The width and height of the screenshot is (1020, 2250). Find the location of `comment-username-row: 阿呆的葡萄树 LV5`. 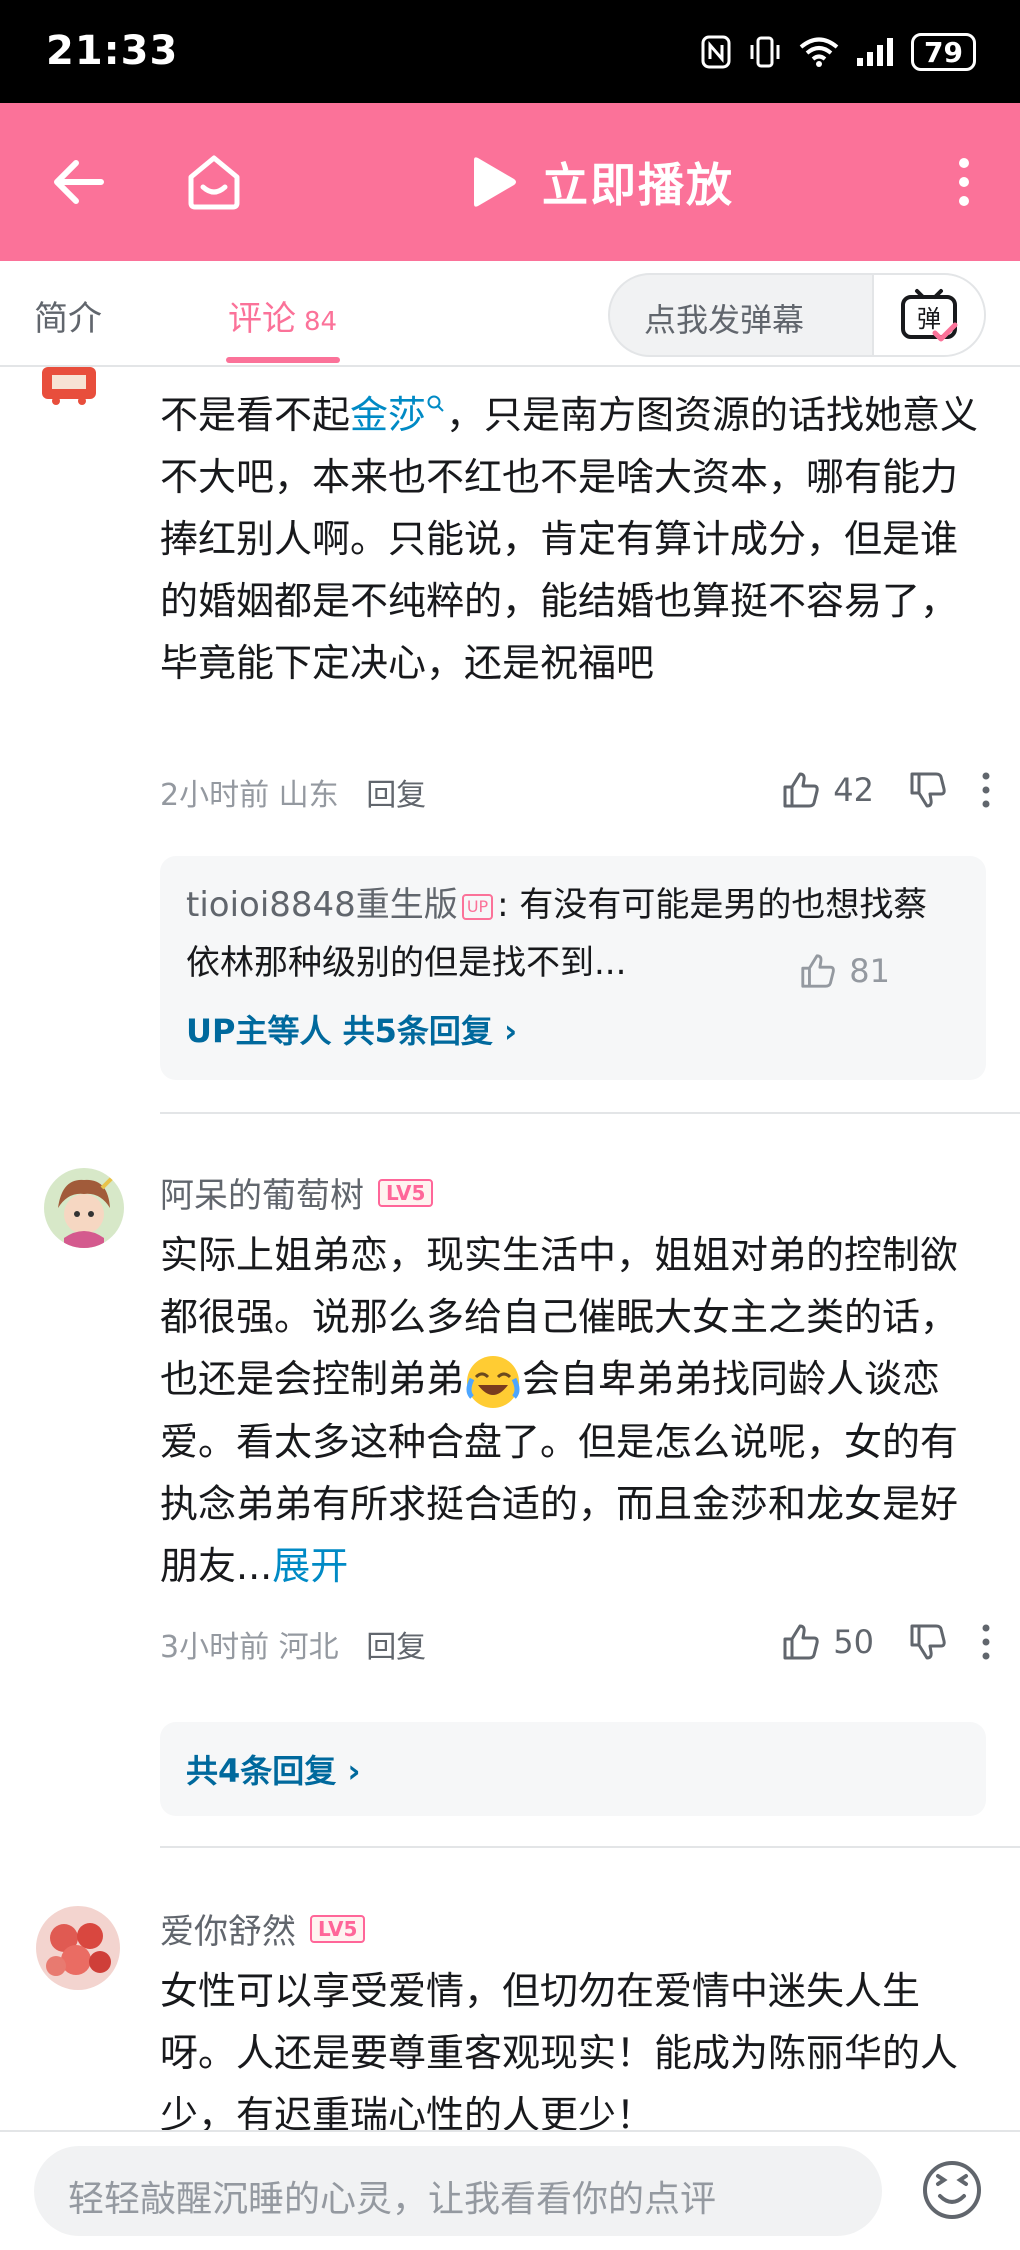

comment-username-row: 阿呆的葡萄树 LV5 is located at coordinates (297, 1192).